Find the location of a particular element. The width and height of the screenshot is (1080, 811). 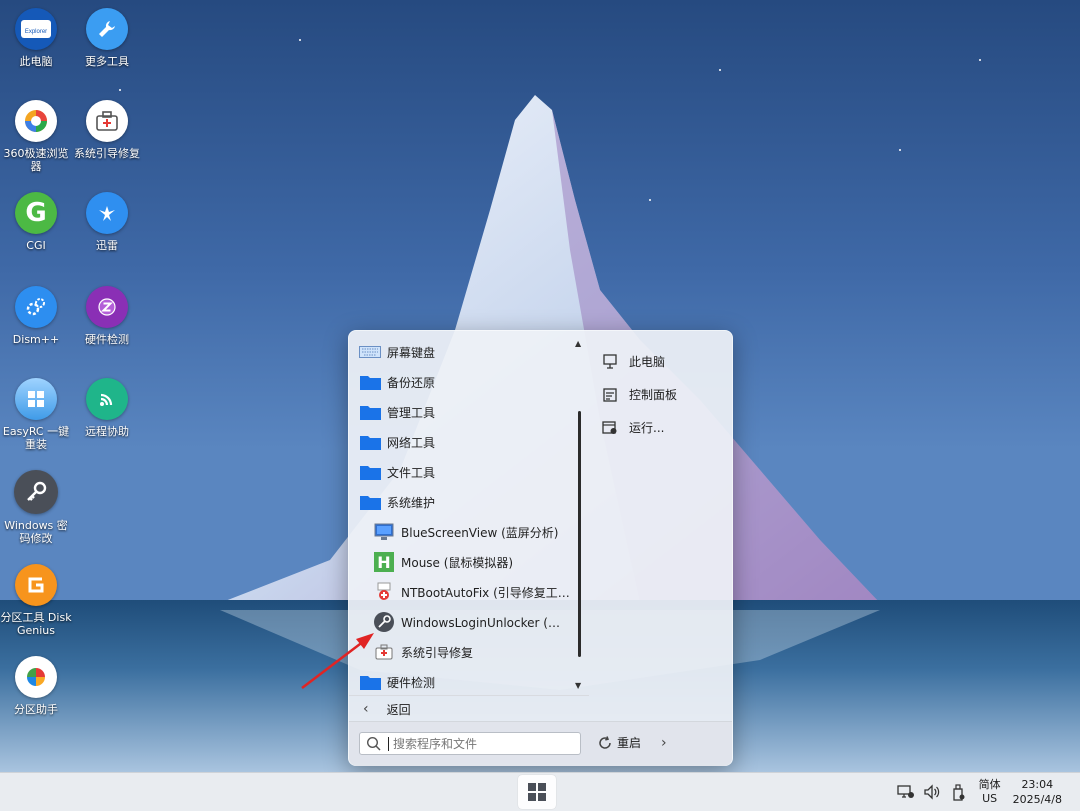

start-button is located at coordinates (537, 792).